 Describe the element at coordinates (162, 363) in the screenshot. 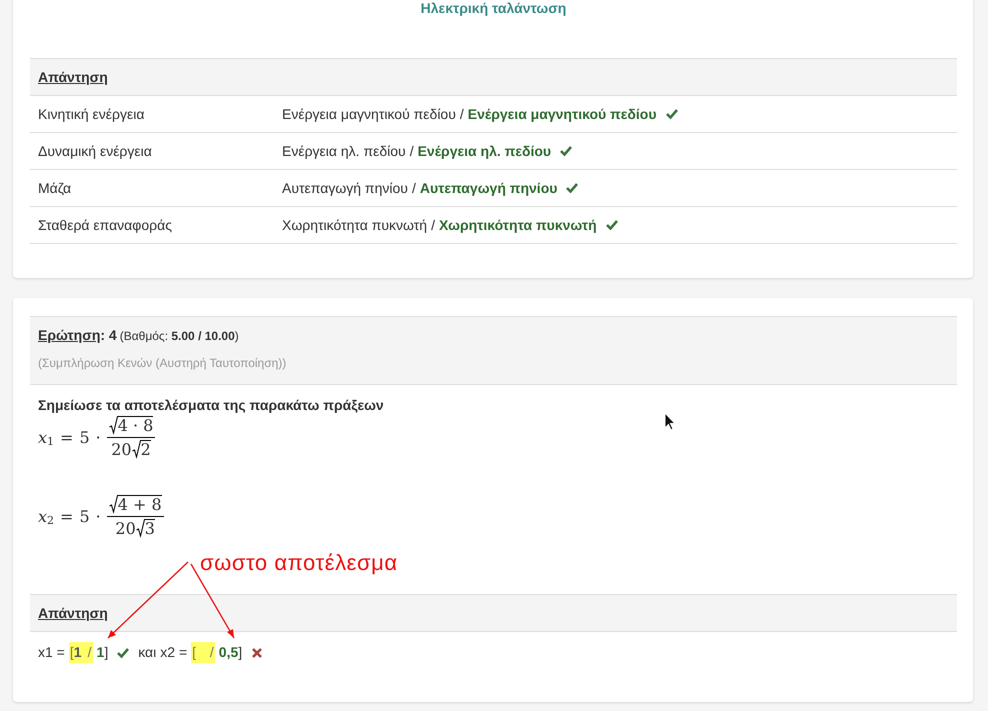

I see `question-type: (Συμπλήρωση Κενών (Αυστηρή Ταυτοποίηση))` at that location.